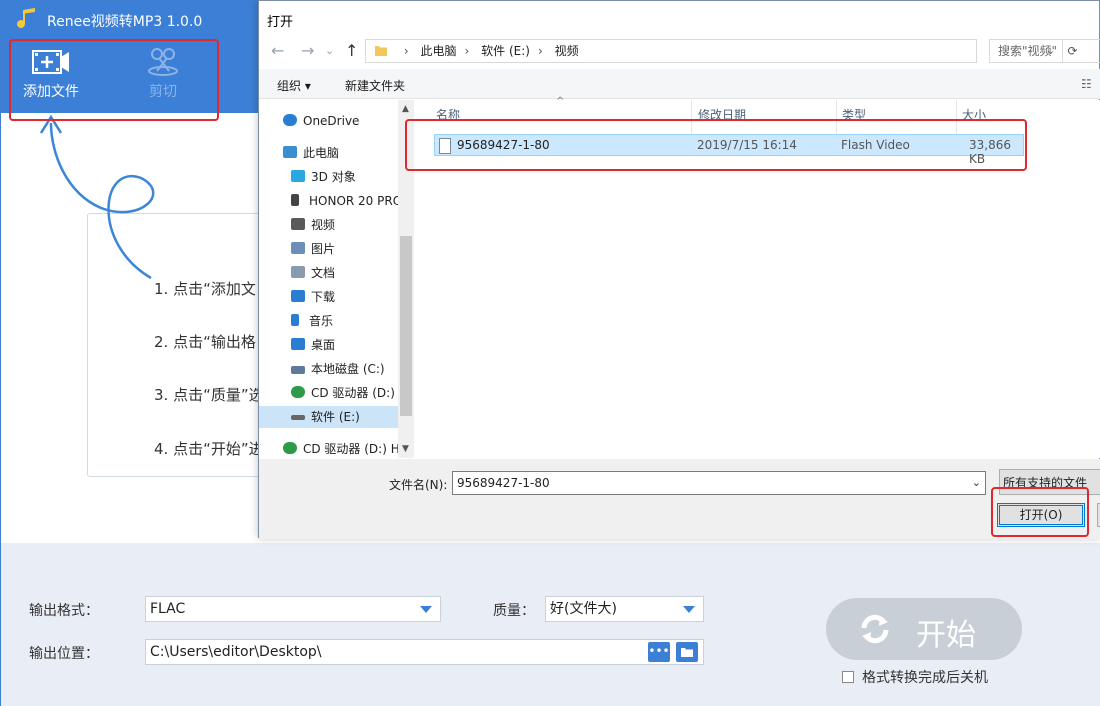  I want to click on address-bar: › 此电脑 › 软件 (E:) › 视频 ⌄ ⟳, so click(721, 51).